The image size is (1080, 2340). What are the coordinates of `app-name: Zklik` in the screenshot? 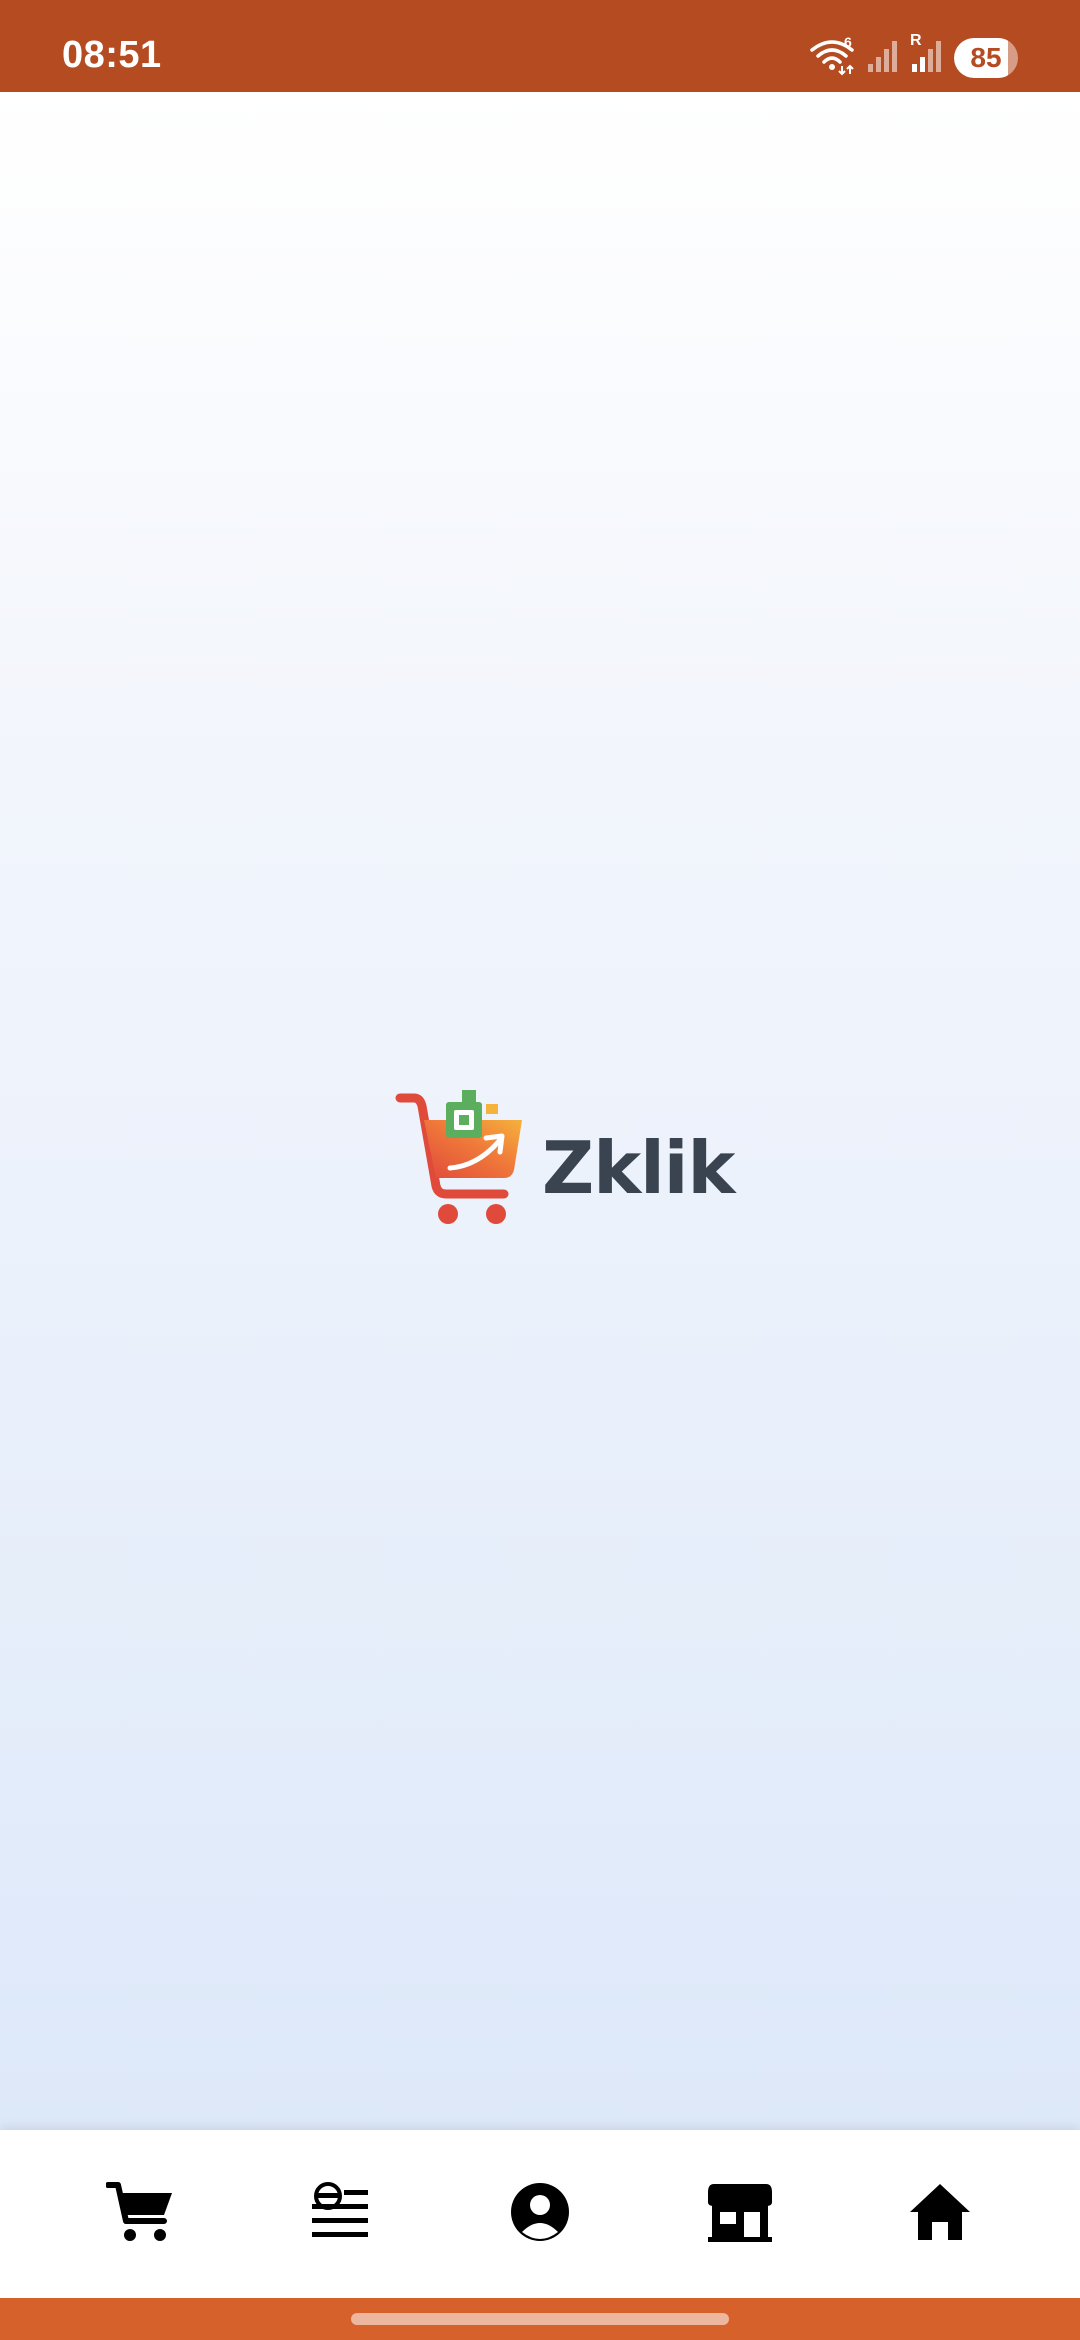 It's located at (638, 1168).